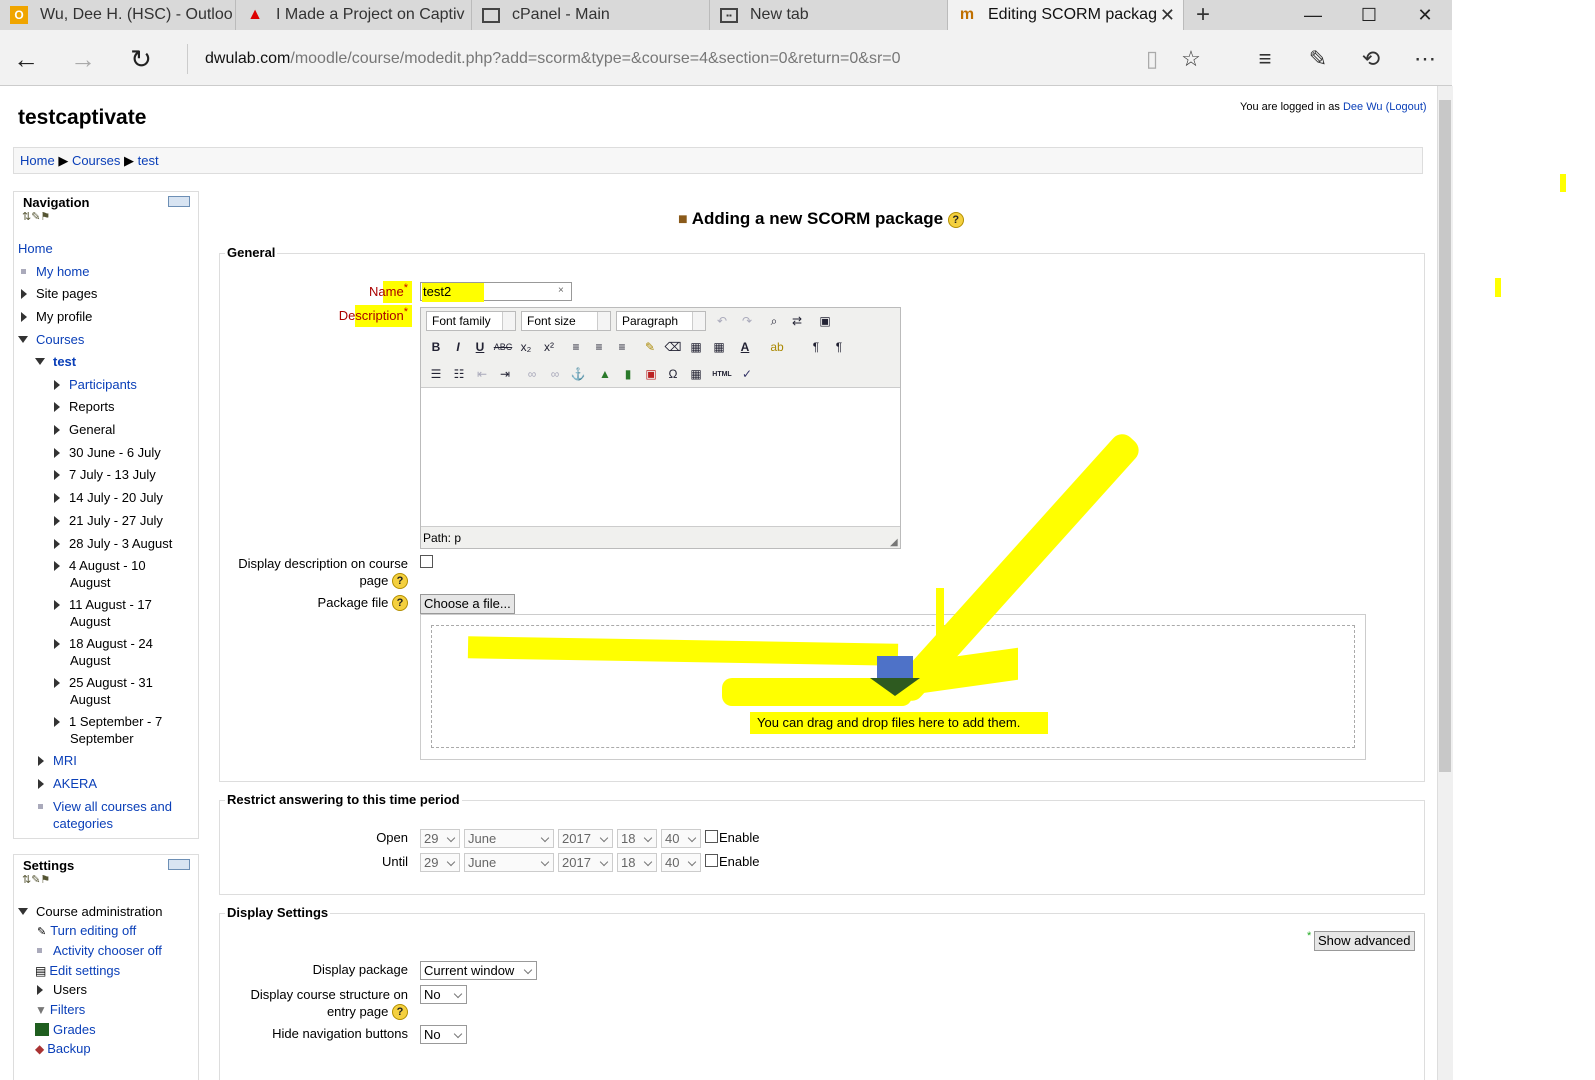 The width and height of the screenshot is (1595, 1080). What do you see at coordinates (107, 950) in the screenshot?
I see `nav-label: Activity chooser off` at bounding box center [107, 950].